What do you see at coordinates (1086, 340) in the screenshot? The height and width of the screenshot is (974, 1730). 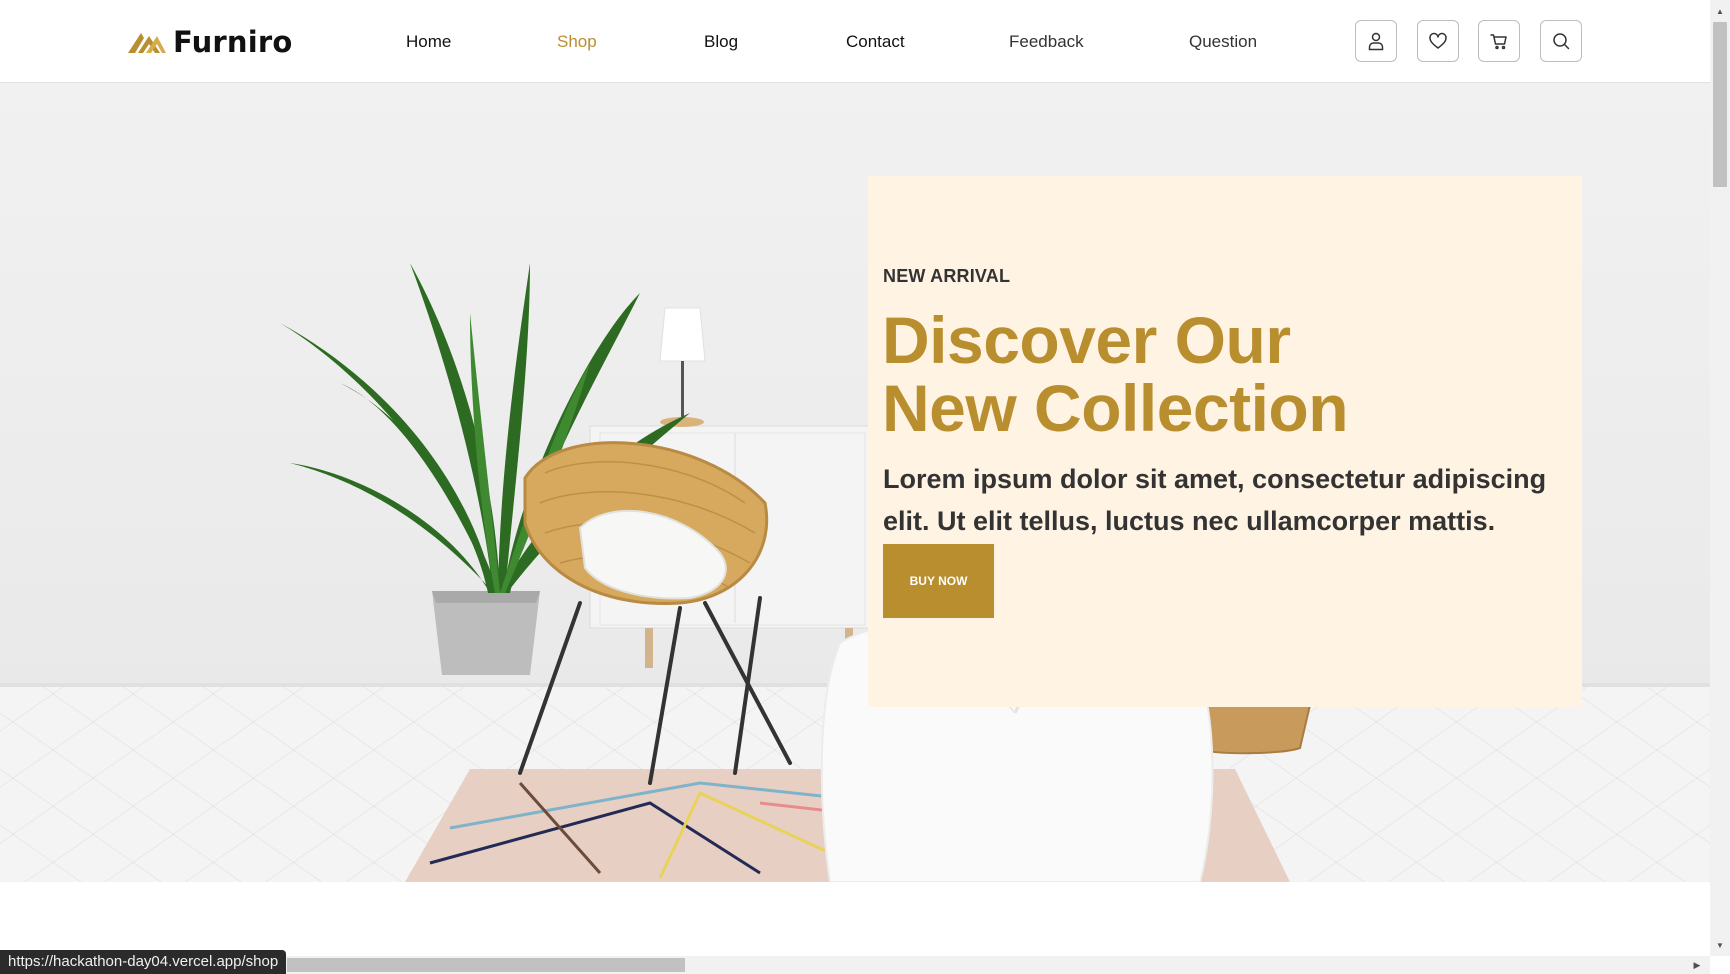 I see `hero-title-line-1: Discover Our` at bounding box center [1086, 340].